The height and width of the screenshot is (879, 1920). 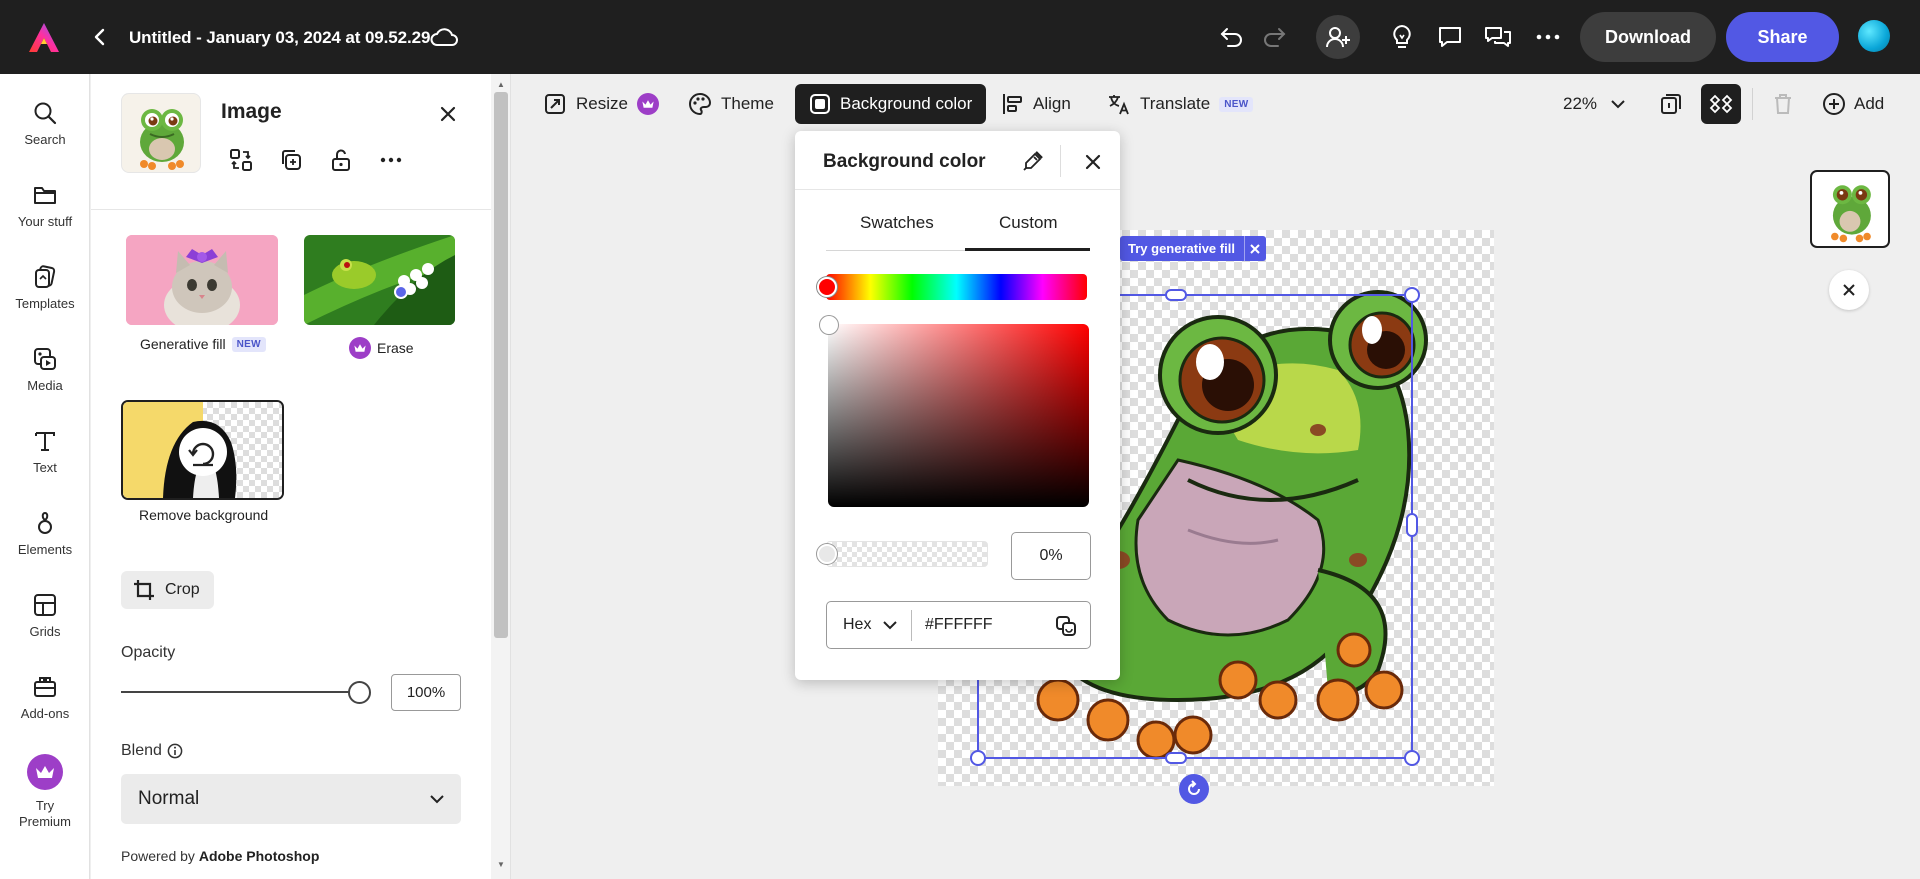 I want to click on layers-icon, so click(x=1721, y=104).